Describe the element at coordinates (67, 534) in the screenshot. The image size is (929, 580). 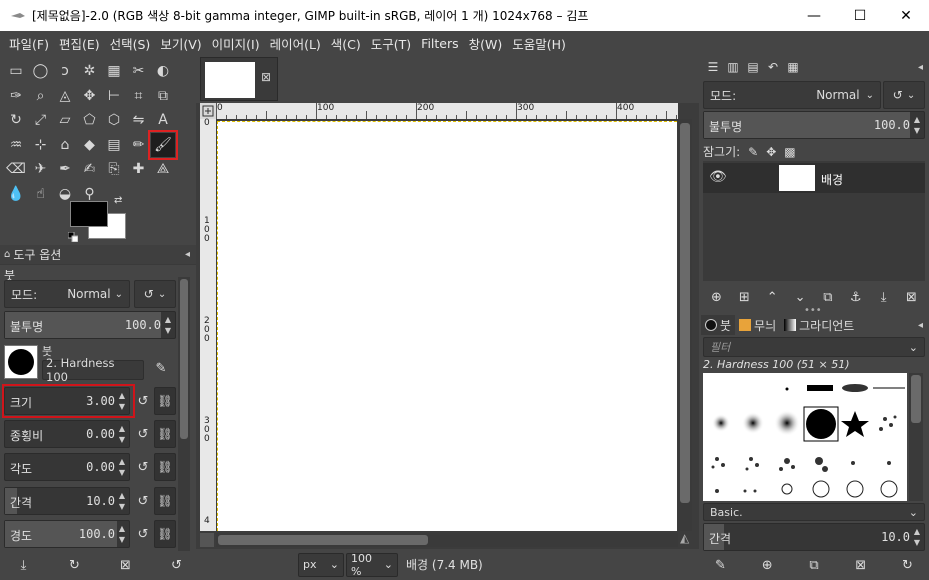
I see `hardness-slider: 경도 100.0 ▲ ▼` at that location.